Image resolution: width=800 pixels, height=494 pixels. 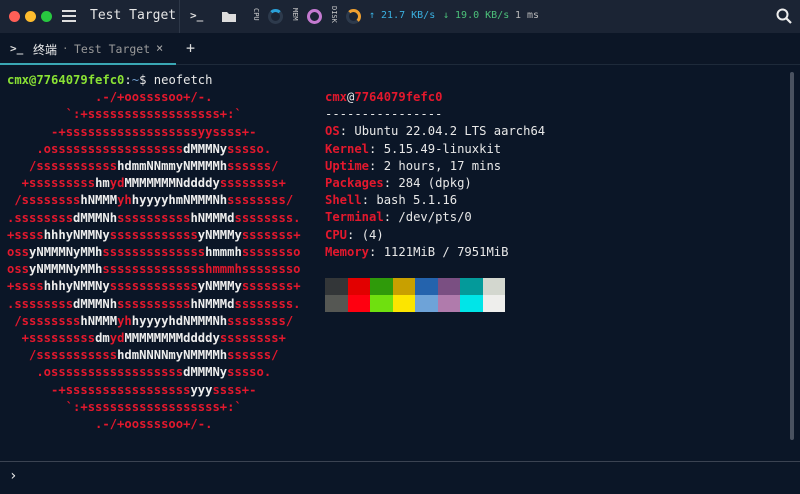 I want to click on mem-gauge, so click(x=314, y=16).